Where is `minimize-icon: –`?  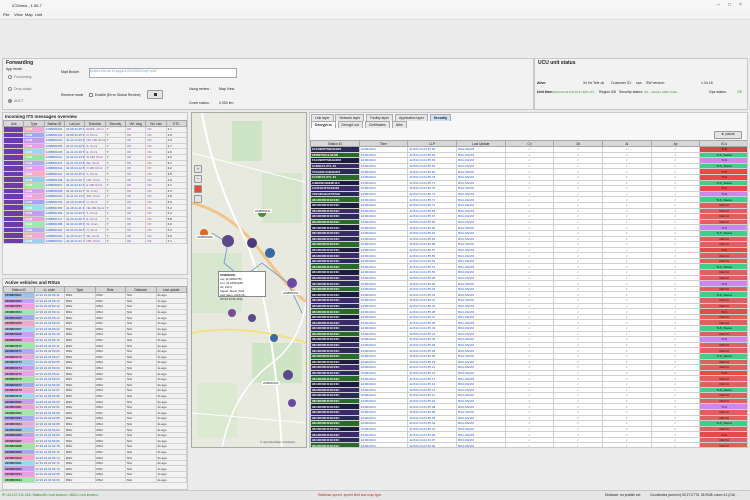 minimize-icon: – is located at coordinates (718, 5).